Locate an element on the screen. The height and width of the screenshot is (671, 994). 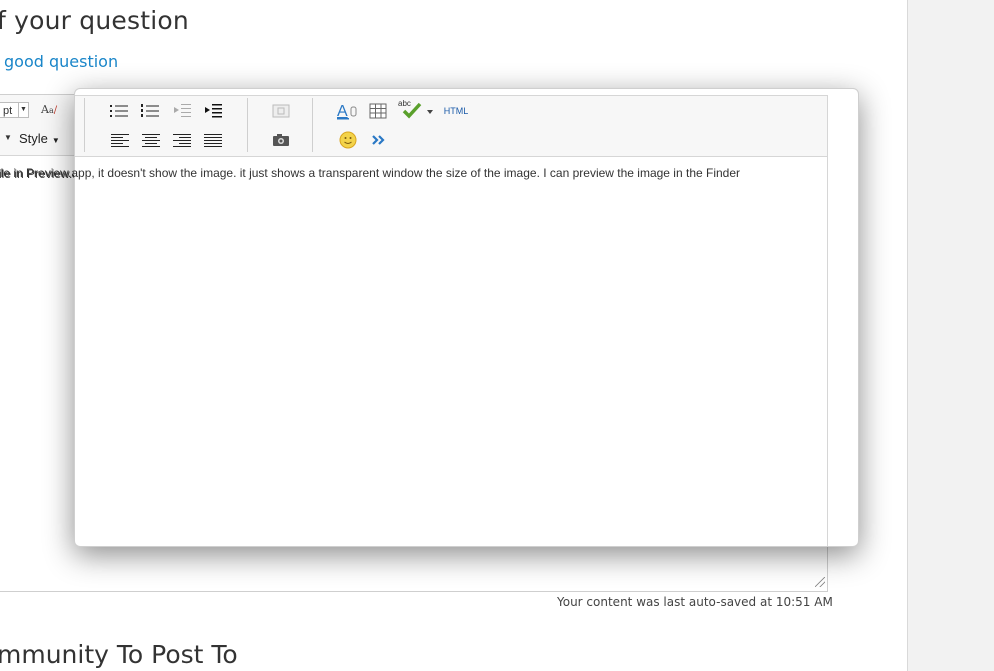
style-label: Style is located at coordinates (33, 138).